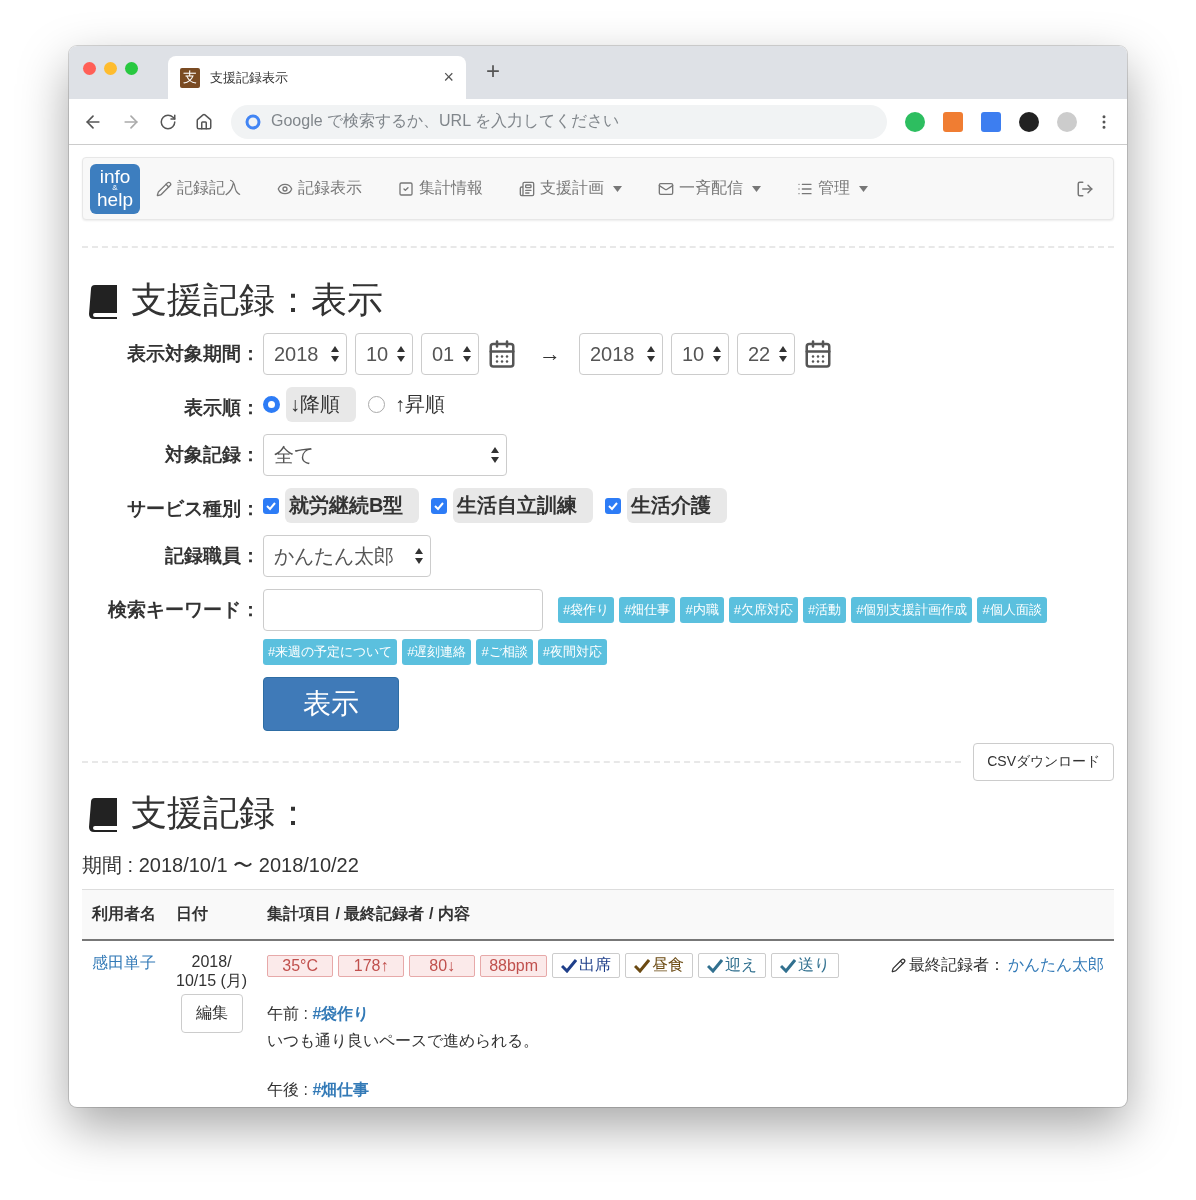  I want to click on new-tab-button: +, so click(493, 70).